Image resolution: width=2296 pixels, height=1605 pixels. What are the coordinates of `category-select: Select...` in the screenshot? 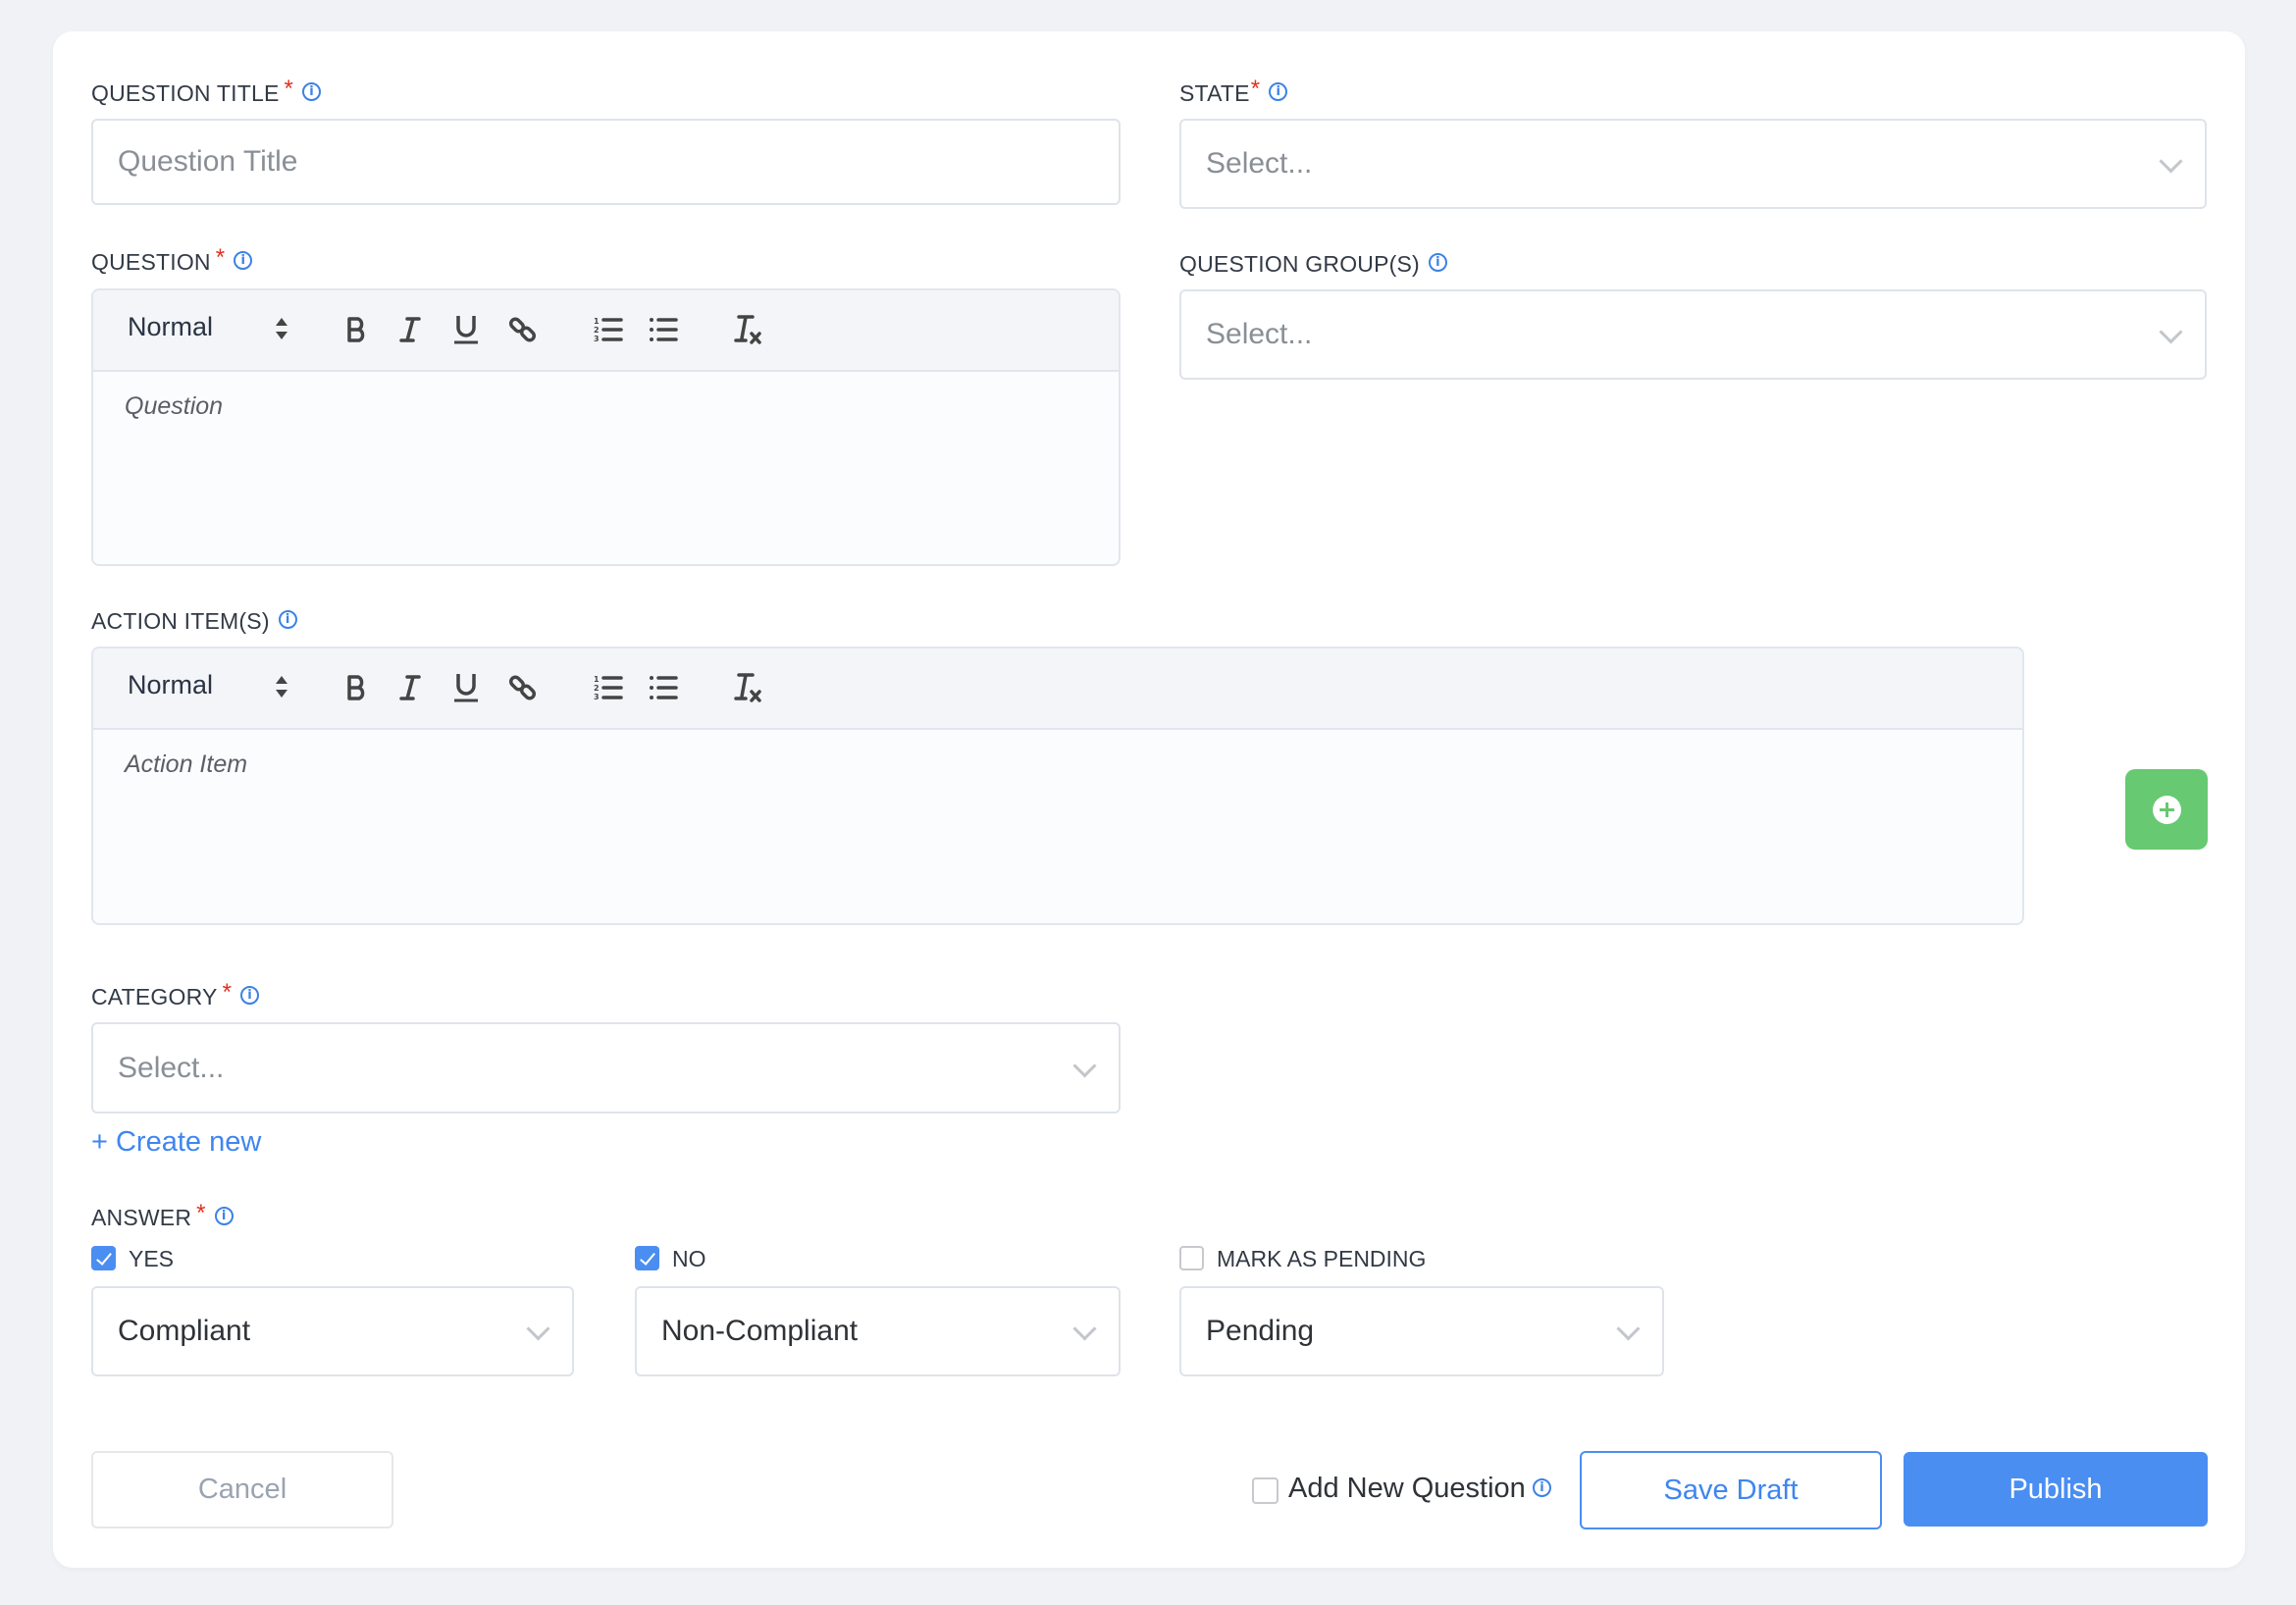 It's located at (606, 1067).